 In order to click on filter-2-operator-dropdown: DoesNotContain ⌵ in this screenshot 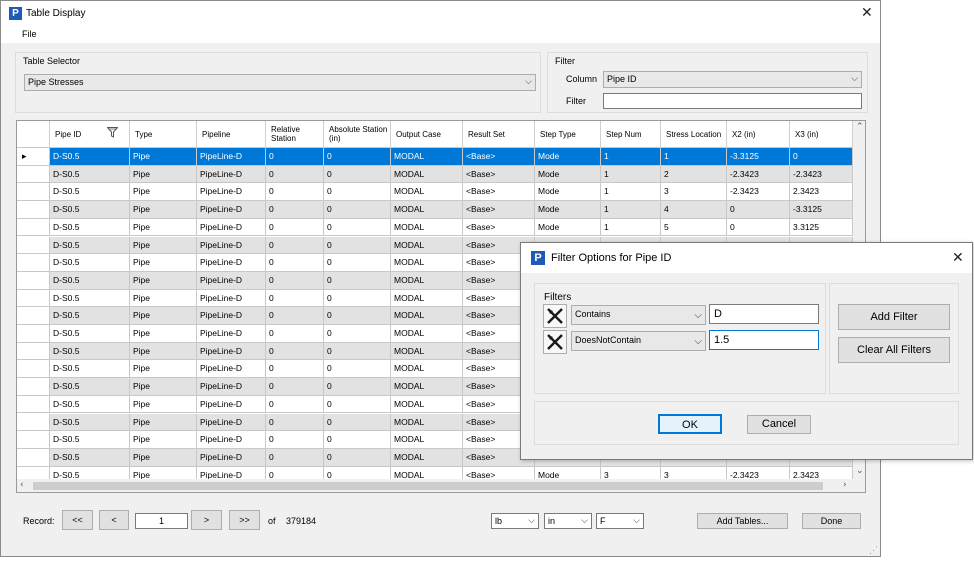, I will do `click(638, 341)`.